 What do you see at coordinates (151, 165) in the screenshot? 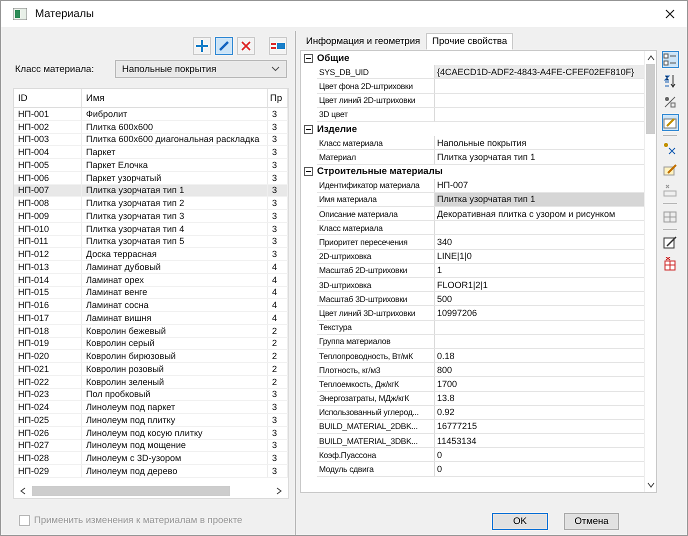
I see `table-row: НП-005 Паркет Елочка 3` at bounding box center [151, 165].